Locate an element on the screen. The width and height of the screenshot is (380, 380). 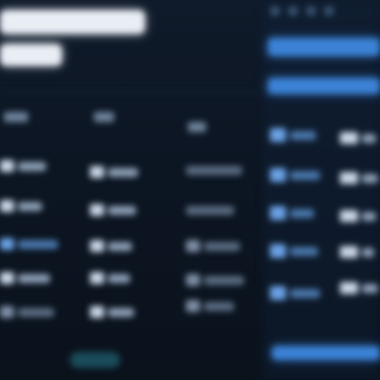
panel-toolbar is located at coordinates (302, 11).